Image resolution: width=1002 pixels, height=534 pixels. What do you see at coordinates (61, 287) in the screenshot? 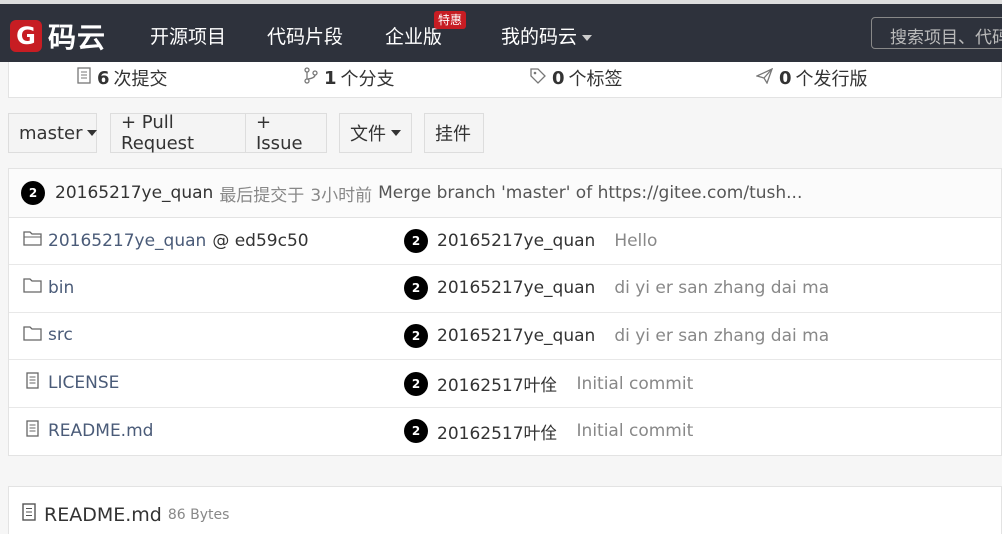
I see `file-name: bin` at bounding box center [61, 287].